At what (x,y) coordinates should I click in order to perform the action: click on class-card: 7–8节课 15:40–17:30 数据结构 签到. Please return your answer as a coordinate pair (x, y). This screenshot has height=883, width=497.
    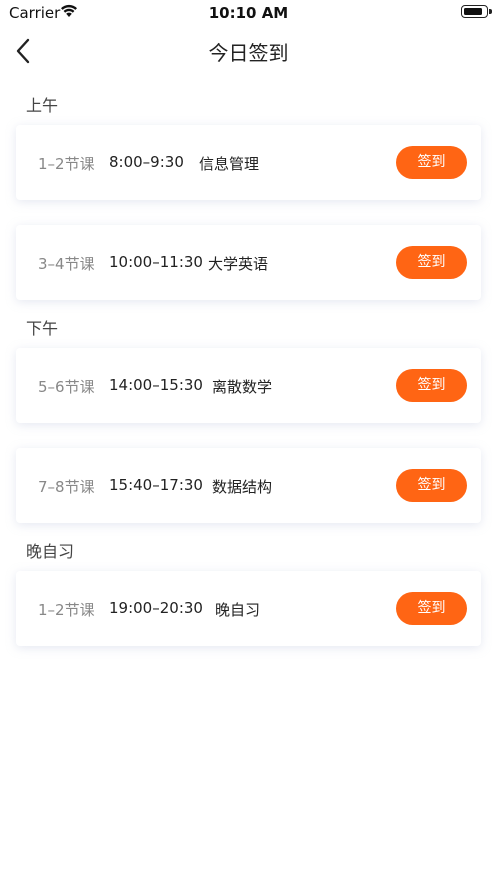
    Looking at the image, I should click on (248, 485).